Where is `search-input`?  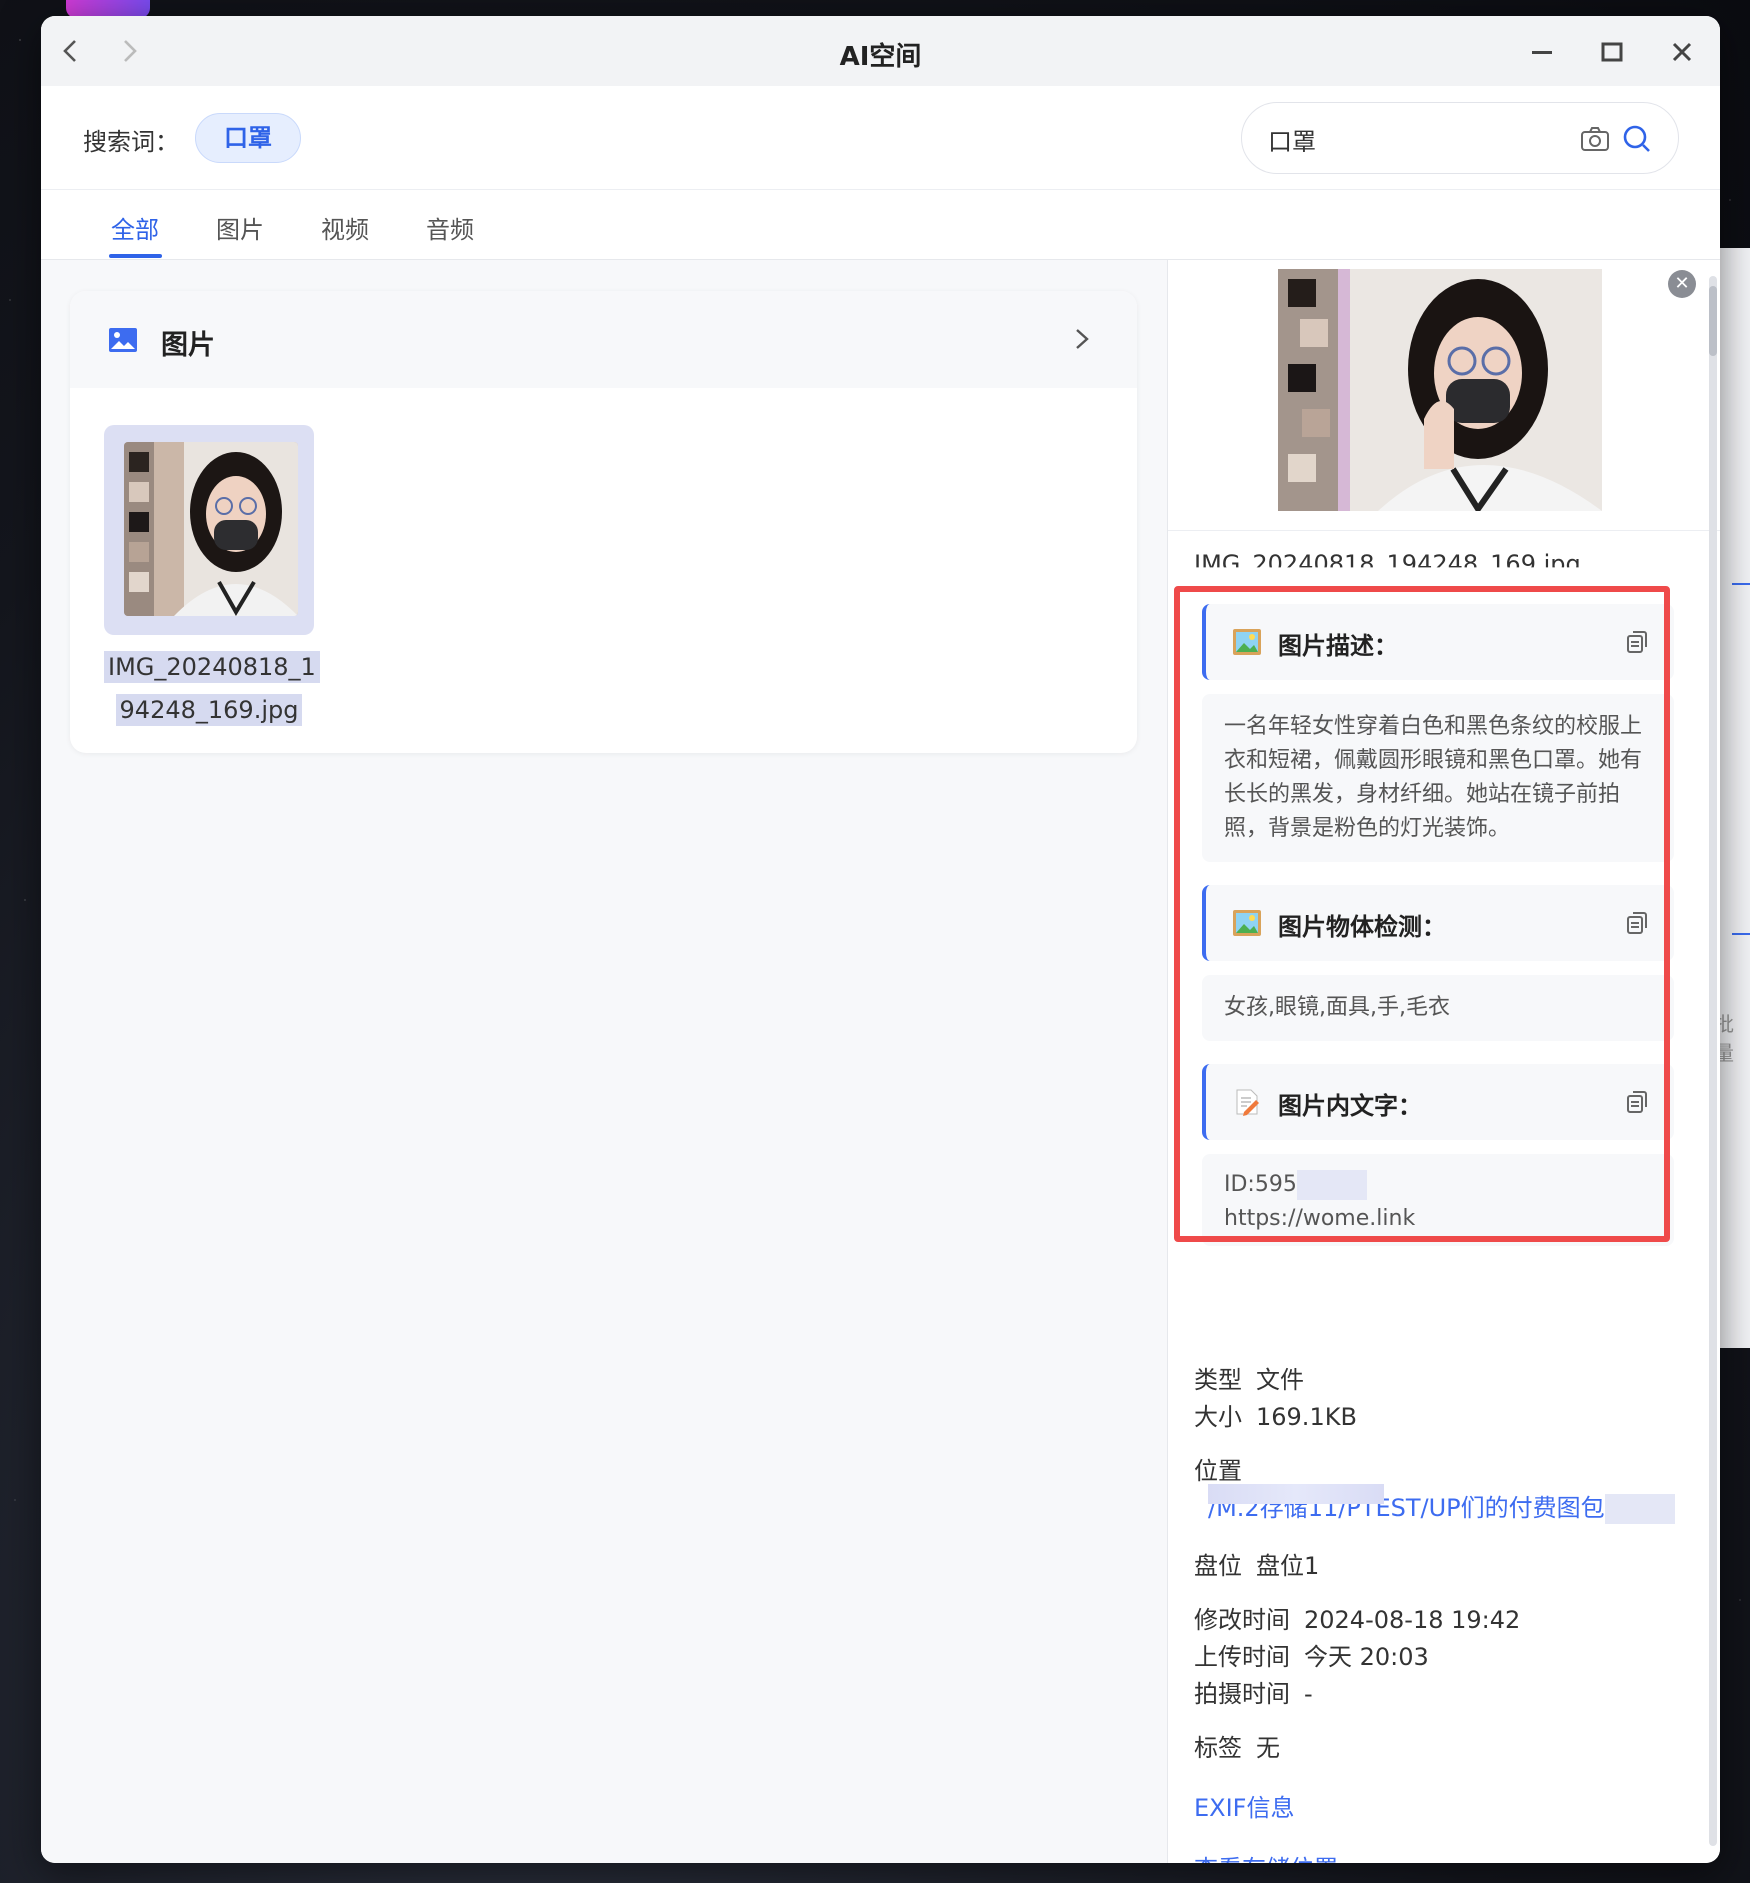
search-input is located at coordinates (1418, 139).